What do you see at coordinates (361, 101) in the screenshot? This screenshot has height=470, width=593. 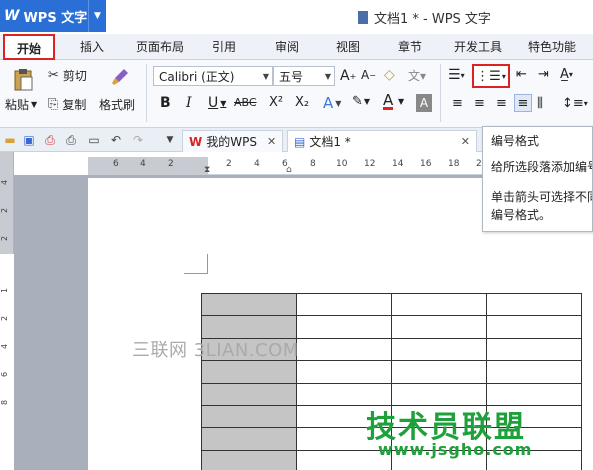 I see `highlight-icon: ✎ ▼` at bounding box center [361, 101].